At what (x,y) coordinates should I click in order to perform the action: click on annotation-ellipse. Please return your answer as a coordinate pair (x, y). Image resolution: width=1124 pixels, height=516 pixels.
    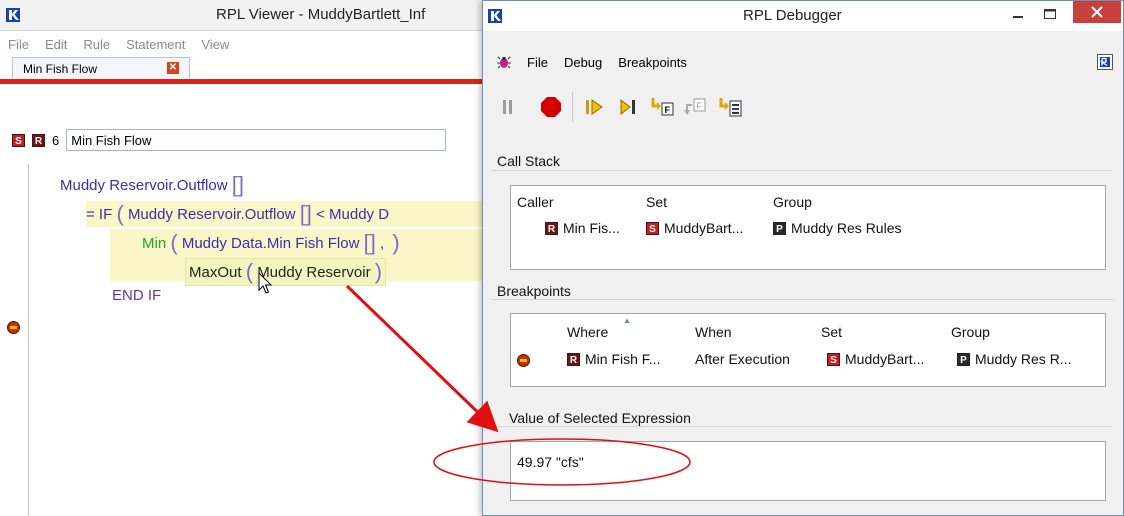
    Looking at the image, I should click on (562, 462).